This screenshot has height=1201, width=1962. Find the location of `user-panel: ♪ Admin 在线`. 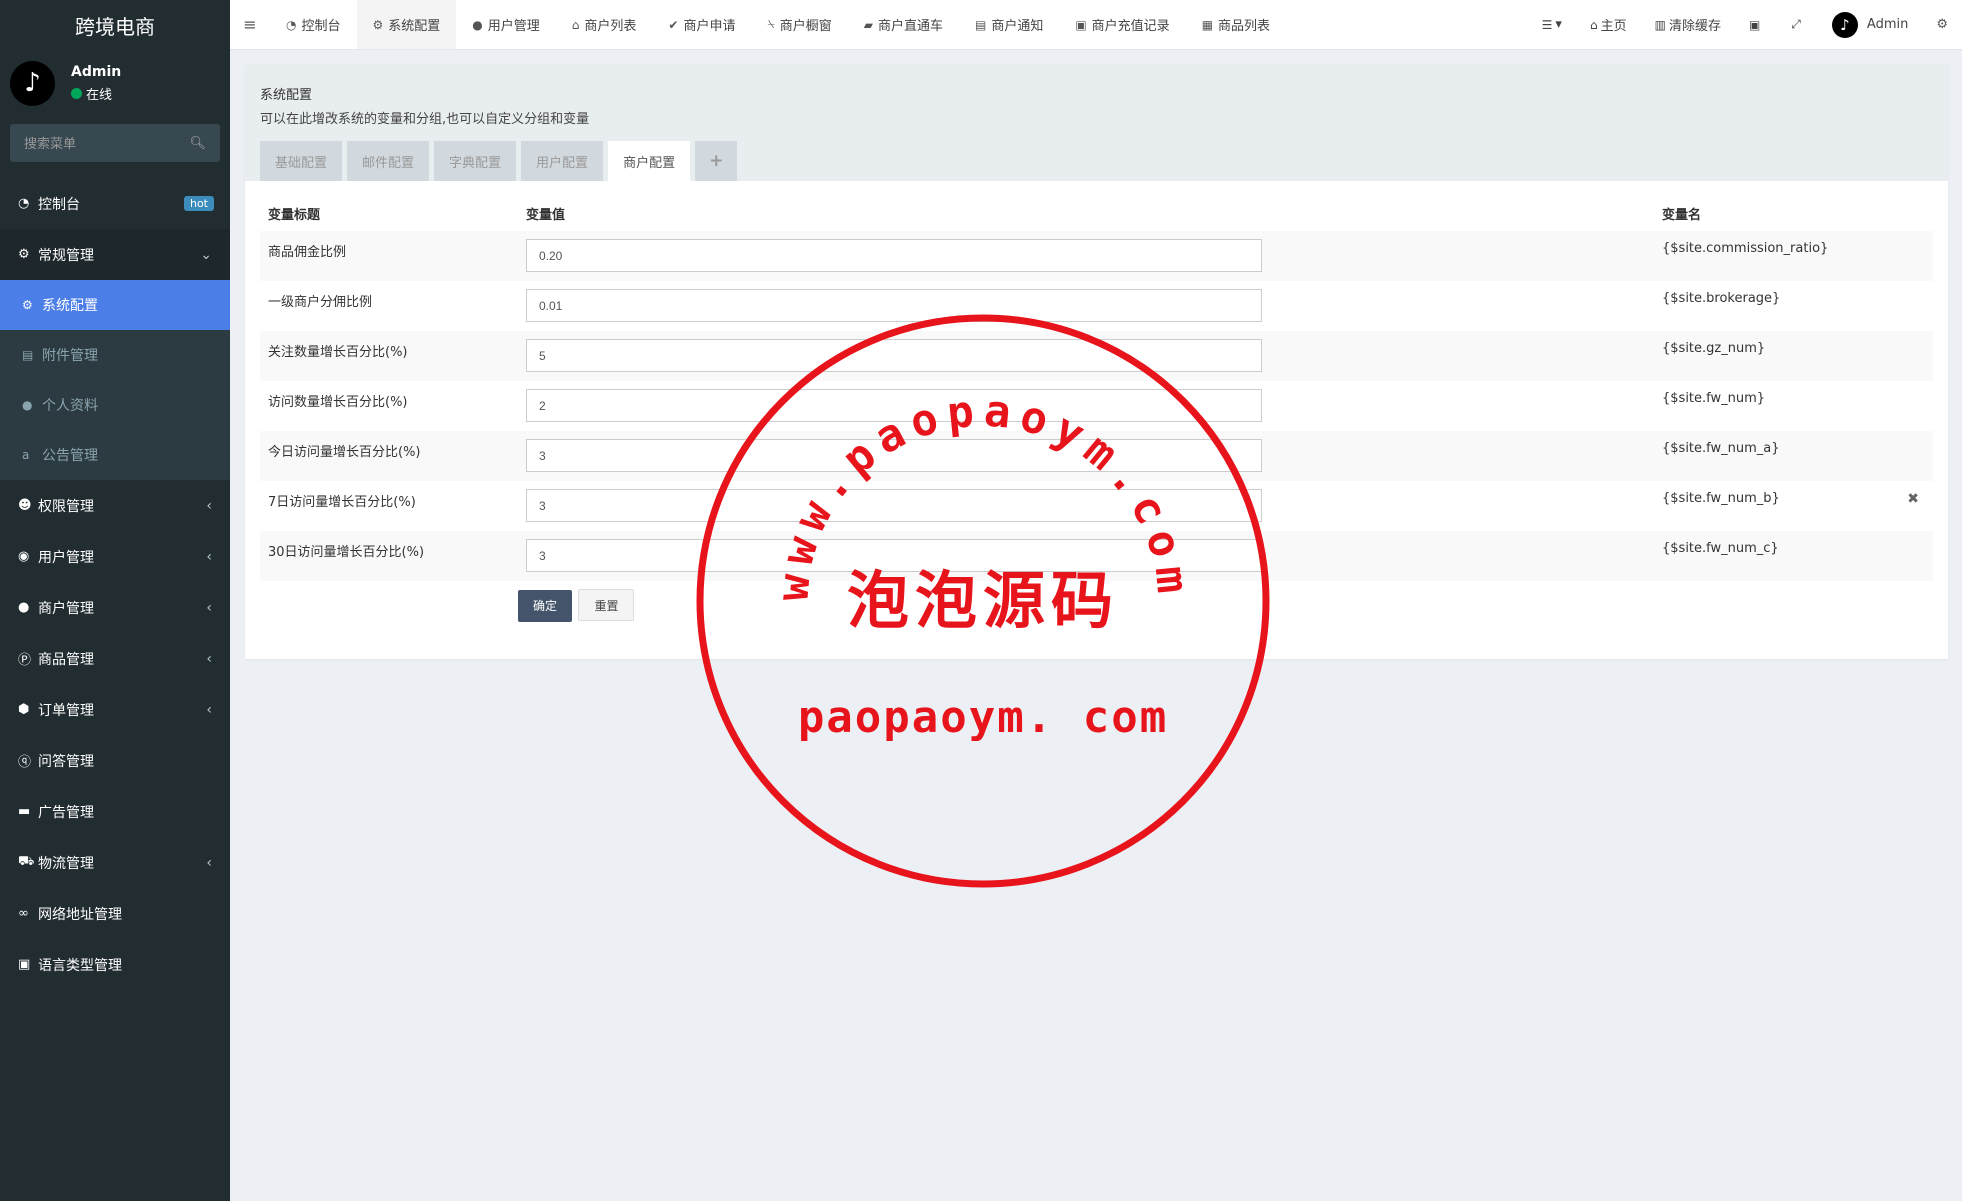

user-panel: ♪ Admin 在线 is located at coordinates (115, 83).